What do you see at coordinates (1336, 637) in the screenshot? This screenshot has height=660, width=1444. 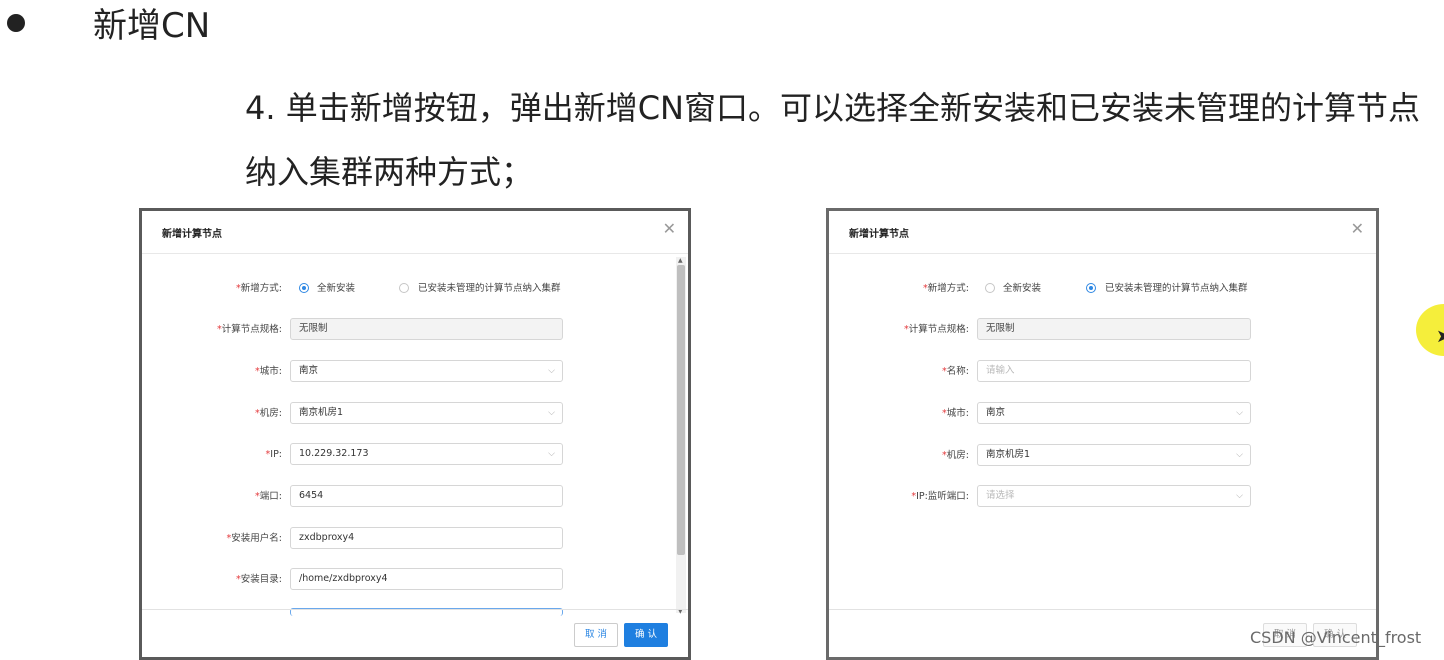 I see `watermark: CSDN @Vincent_frost` at bounding box center [1336, 637].